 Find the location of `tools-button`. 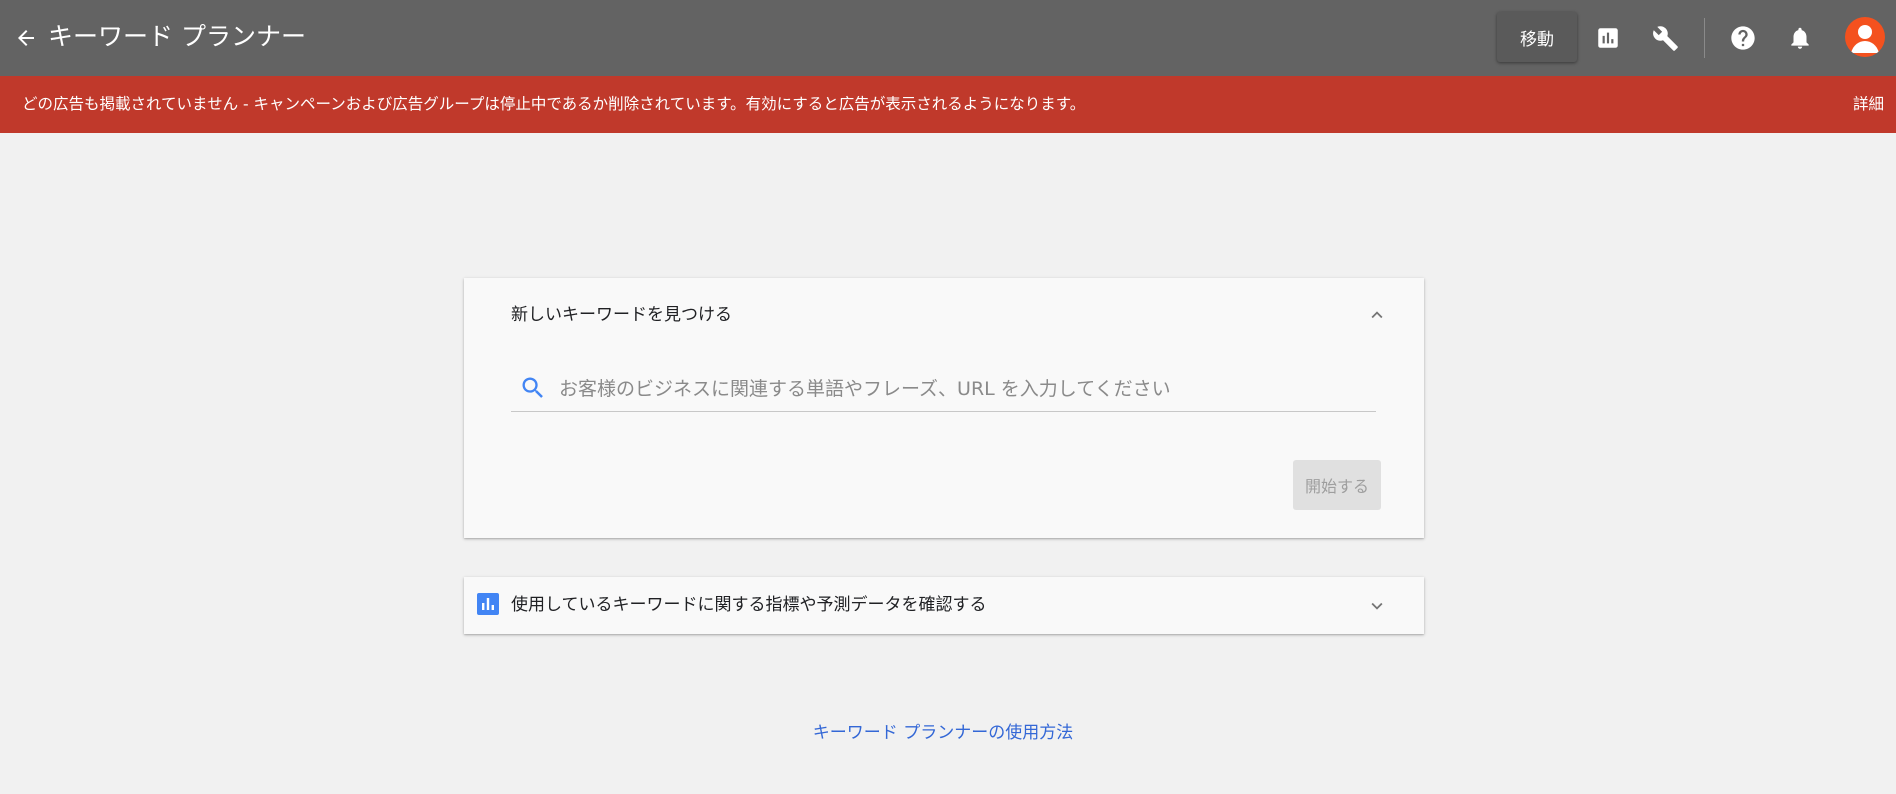

tools-button is located at coordinates (1665, 38).